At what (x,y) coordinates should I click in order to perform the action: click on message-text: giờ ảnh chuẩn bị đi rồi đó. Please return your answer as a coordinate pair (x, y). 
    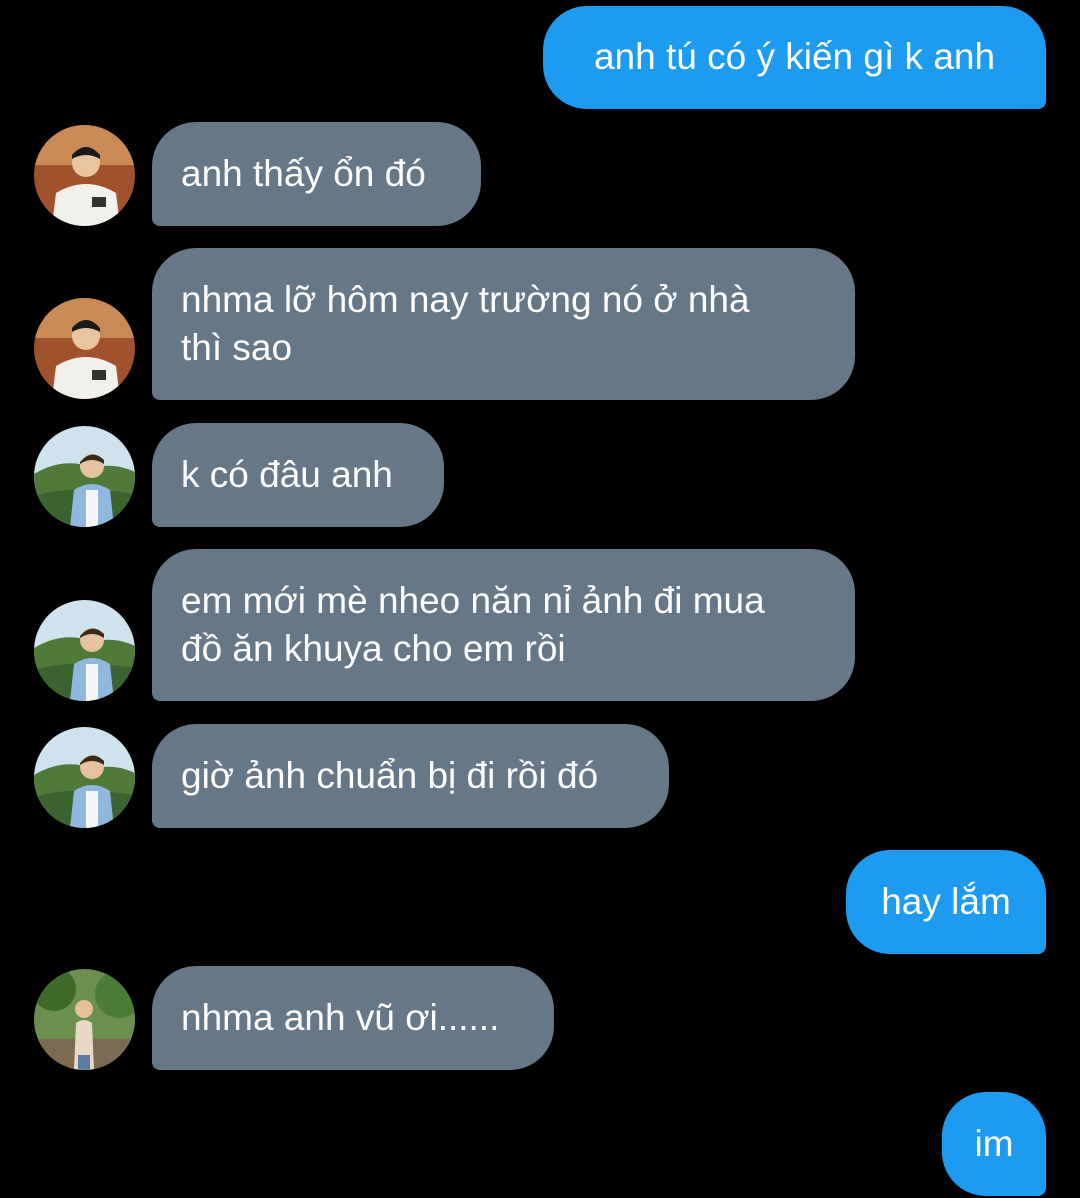
    Looking at the image, I should click on (390, 775).